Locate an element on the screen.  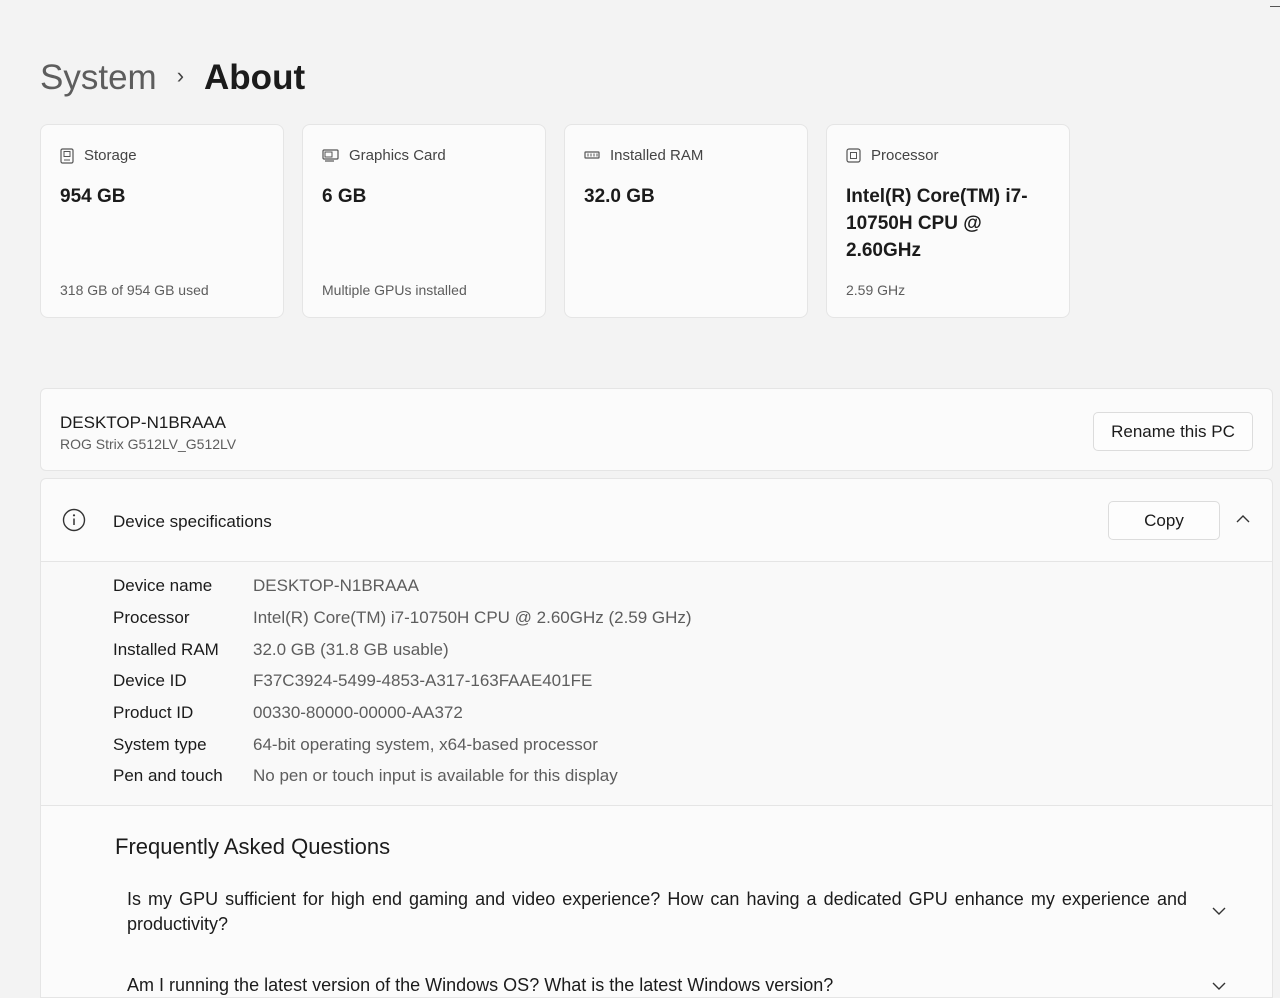
card-header: Storage is located at coordinates (98, 155).